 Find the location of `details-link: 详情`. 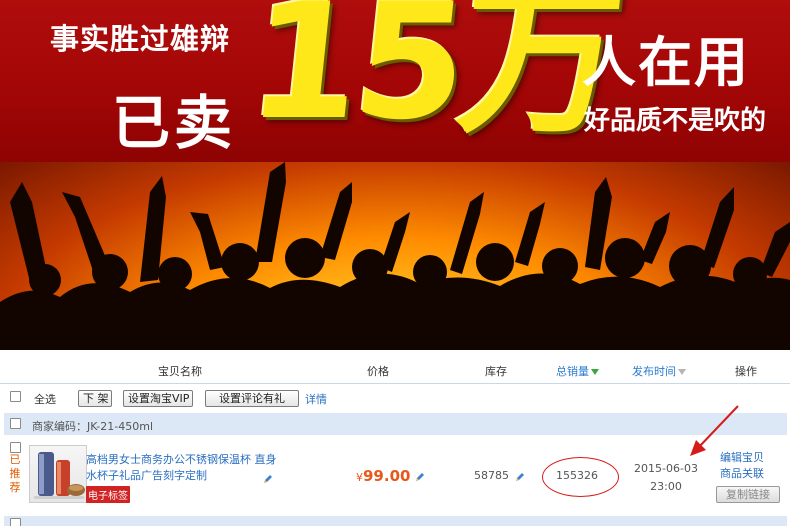

details-link: 详情 is located at coordinates (316, 399).